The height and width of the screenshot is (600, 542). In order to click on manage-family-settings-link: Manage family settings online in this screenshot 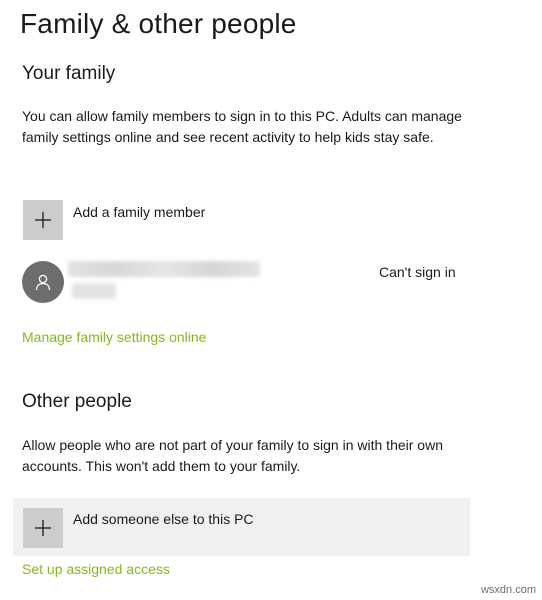, I will do `click(114, 337)`.